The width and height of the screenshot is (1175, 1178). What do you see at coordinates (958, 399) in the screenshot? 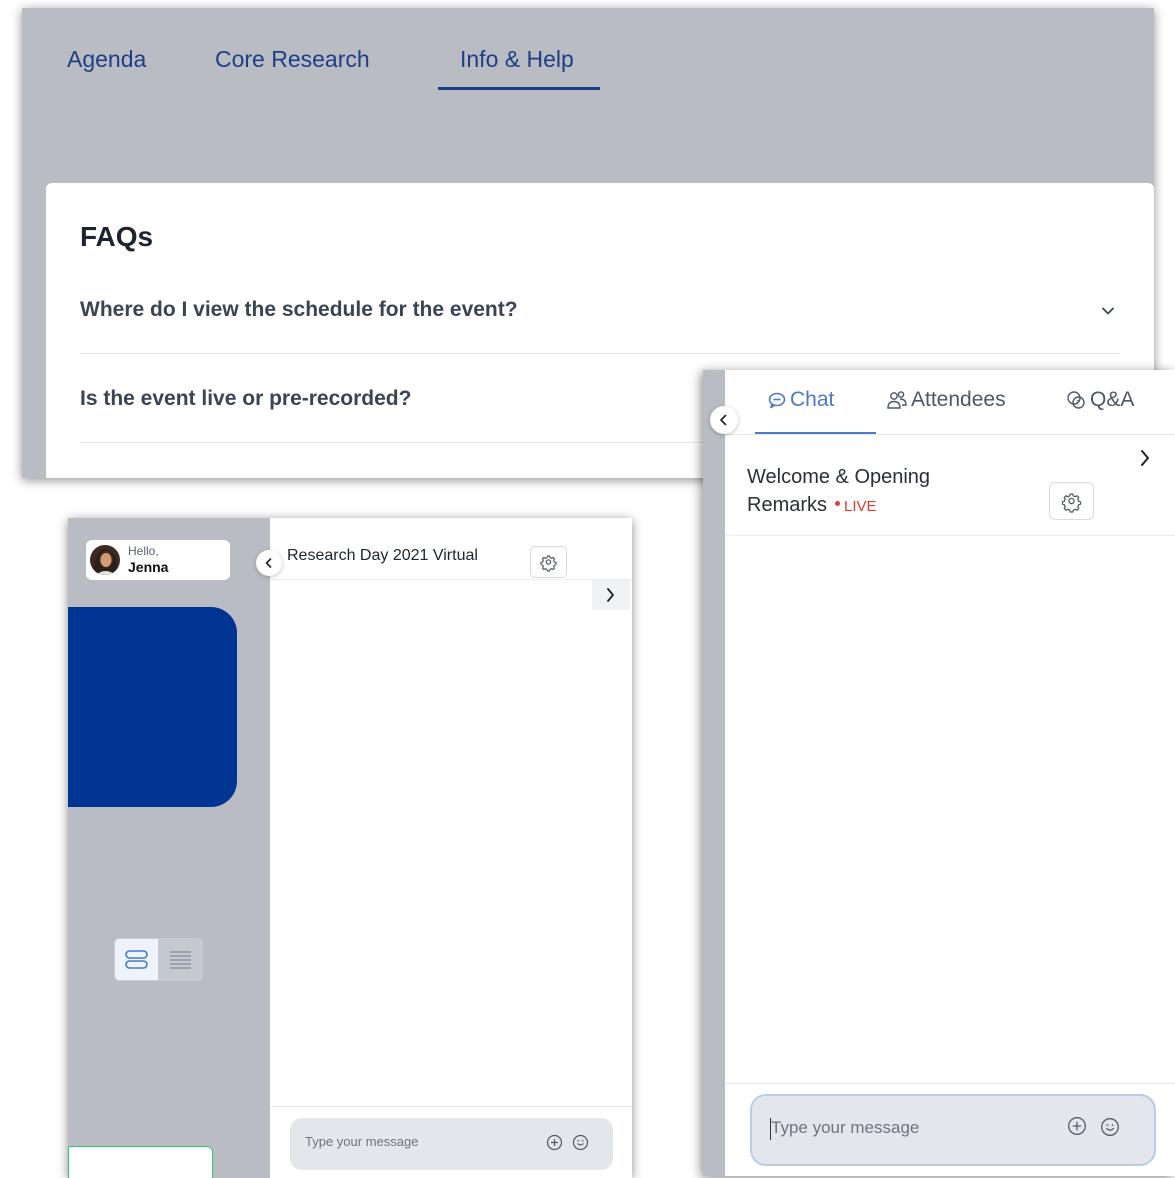
I see `tab-attendees-label: Attendees` at bounding box center [958, 399].